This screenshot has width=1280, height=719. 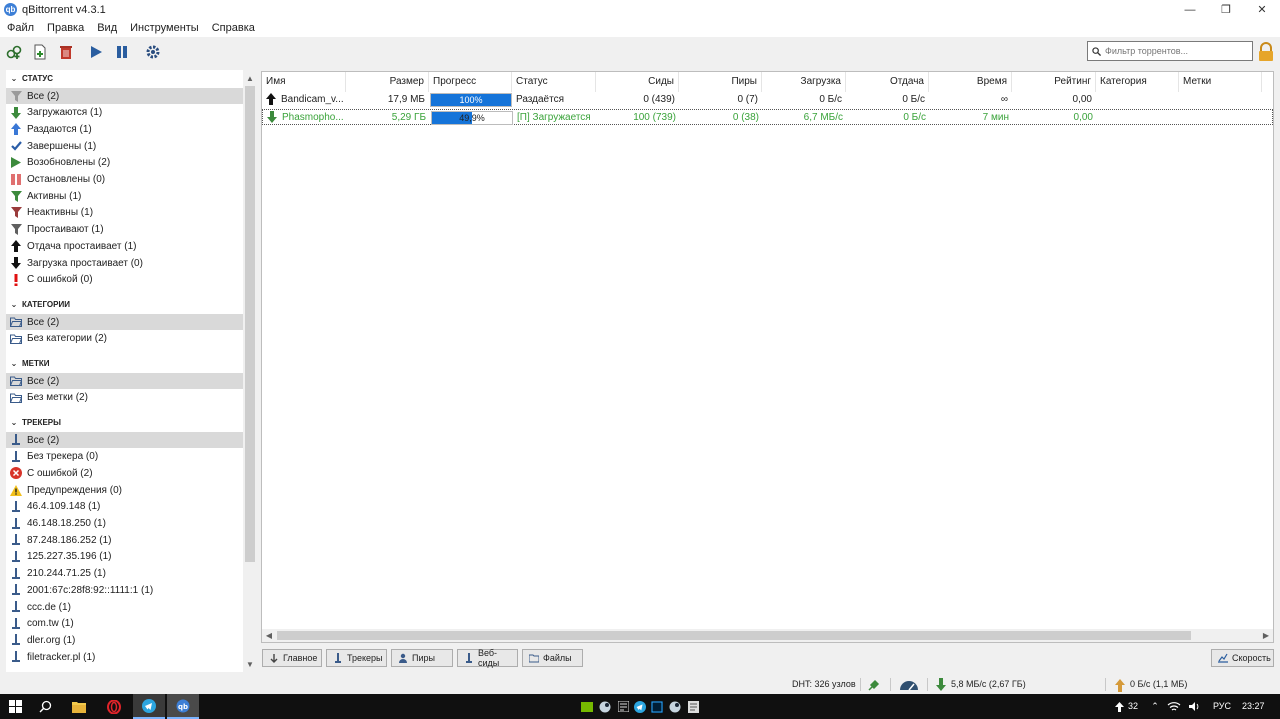 I want to click on status-filter-item: Все (2), so click(x=124, y=96).